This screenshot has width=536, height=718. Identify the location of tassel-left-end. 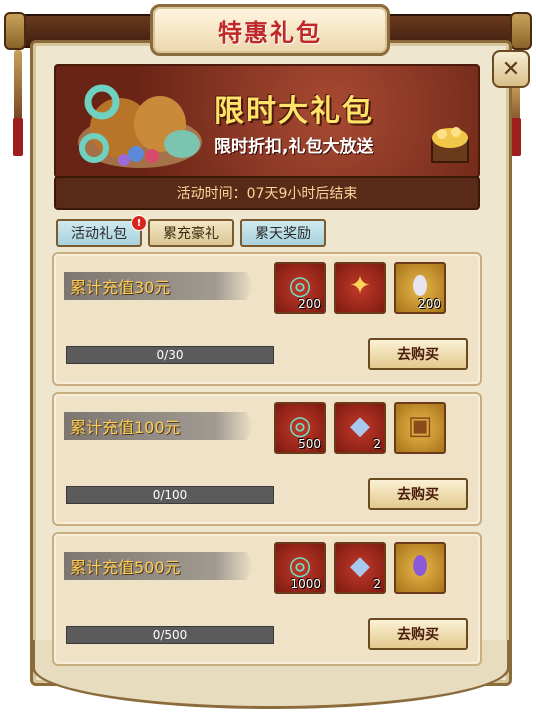
(18, 137).